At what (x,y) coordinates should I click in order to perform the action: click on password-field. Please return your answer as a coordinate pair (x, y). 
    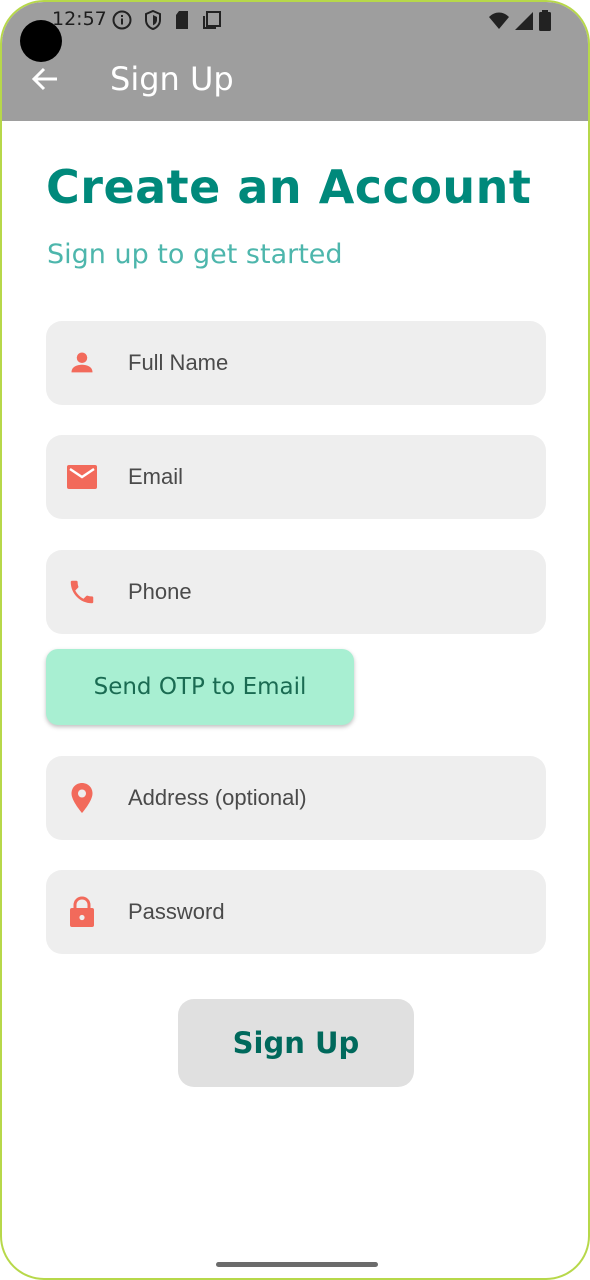
    Looking at the image, I should click on (296, 912).